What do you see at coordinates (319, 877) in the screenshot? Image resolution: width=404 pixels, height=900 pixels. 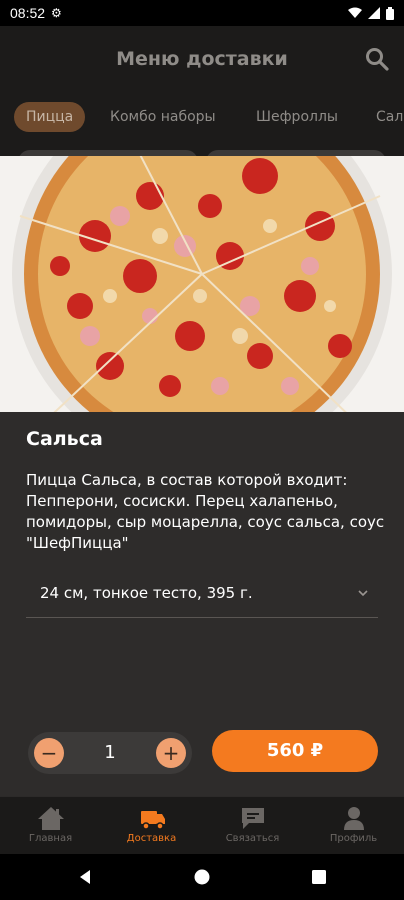 I see `recents-icon` at bounding box center [319, 877].